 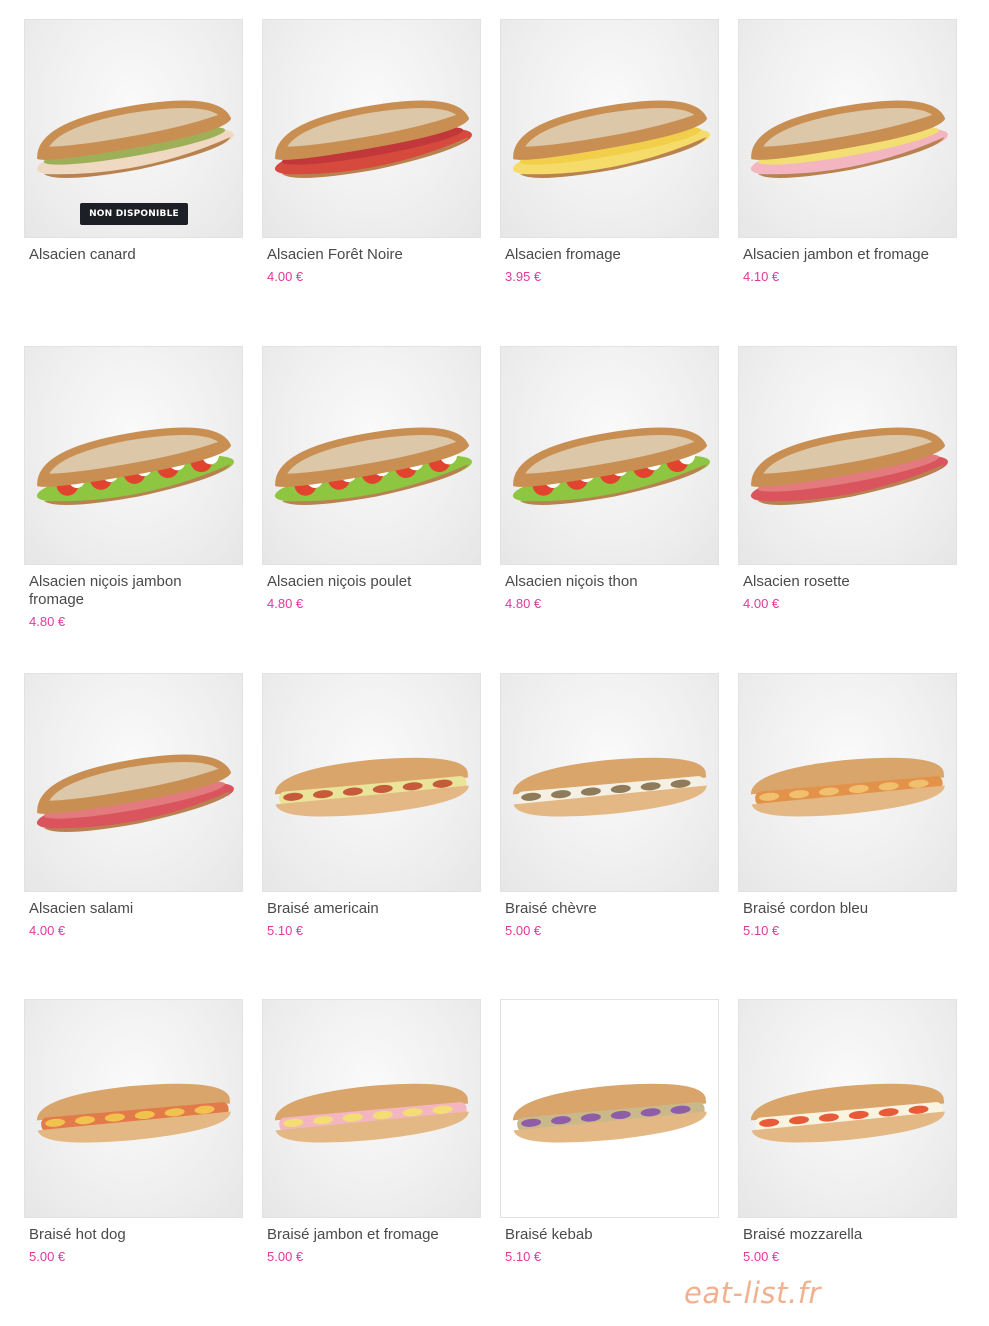 I want to click on product-name: Alsacien niçois poulet, so click(x=362, y=582).